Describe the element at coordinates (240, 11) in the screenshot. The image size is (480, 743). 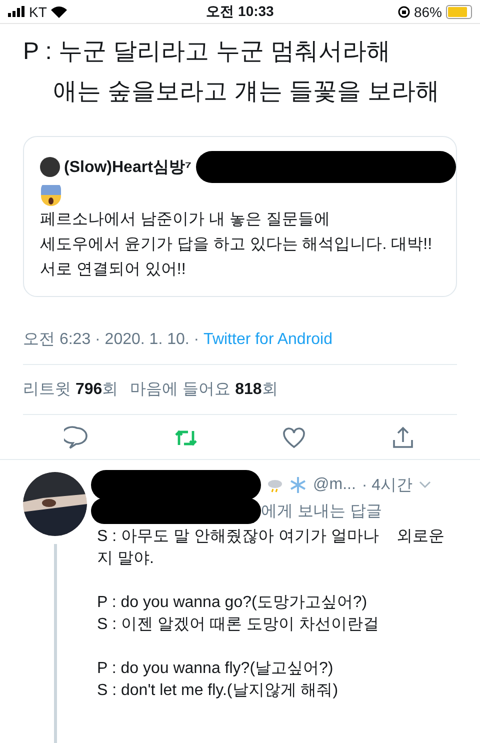
I see `clock: 오전 10:33` at that location.